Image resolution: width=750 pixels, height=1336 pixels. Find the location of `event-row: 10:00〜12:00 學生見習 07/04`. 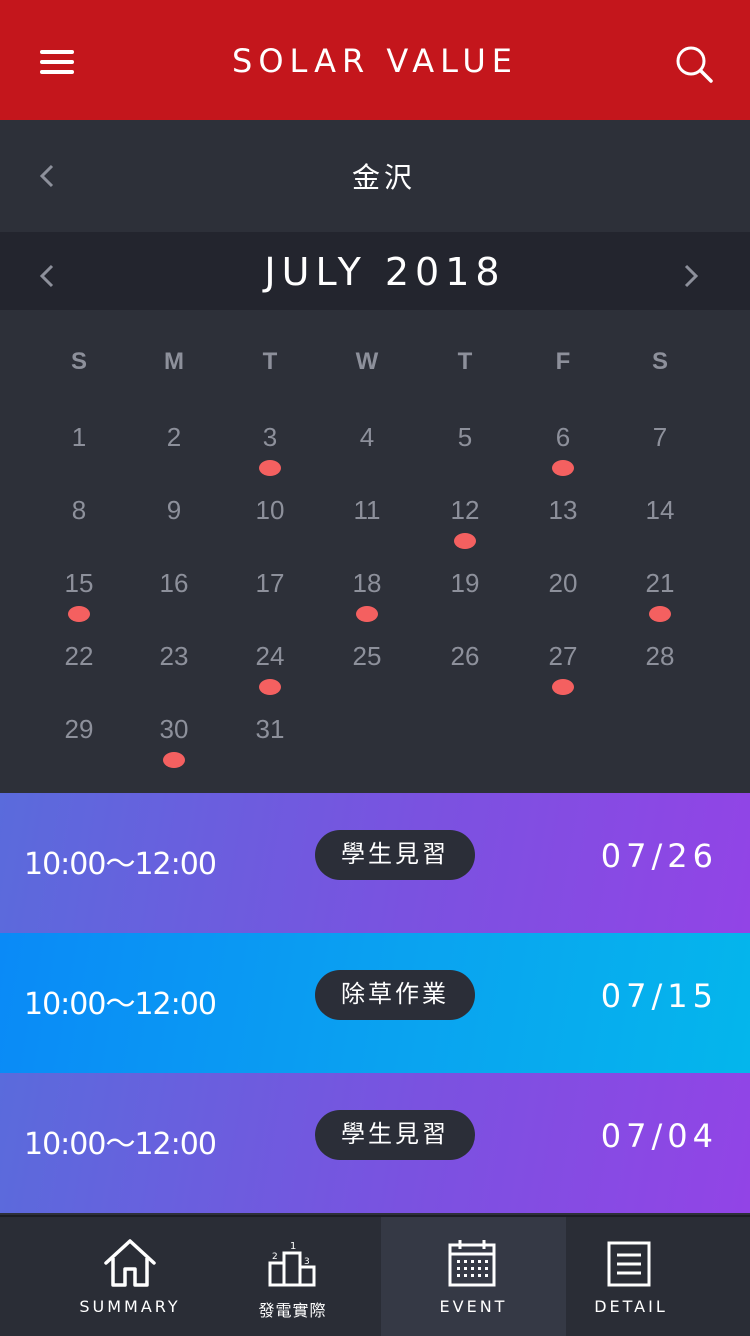

event-row: 10:00〜12:00 學生見習 07/04 is located at coordinates (375, 1143).